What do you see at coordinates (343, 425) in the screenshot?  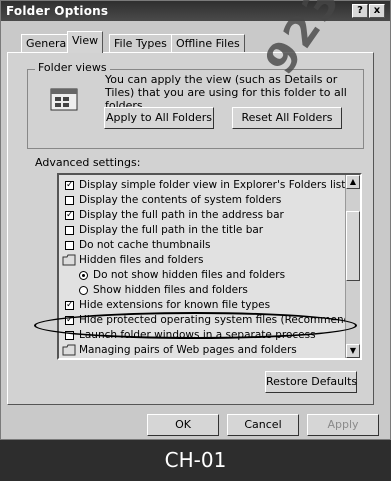 I see `apply-button: Apply` at bounding box center [343, 425].